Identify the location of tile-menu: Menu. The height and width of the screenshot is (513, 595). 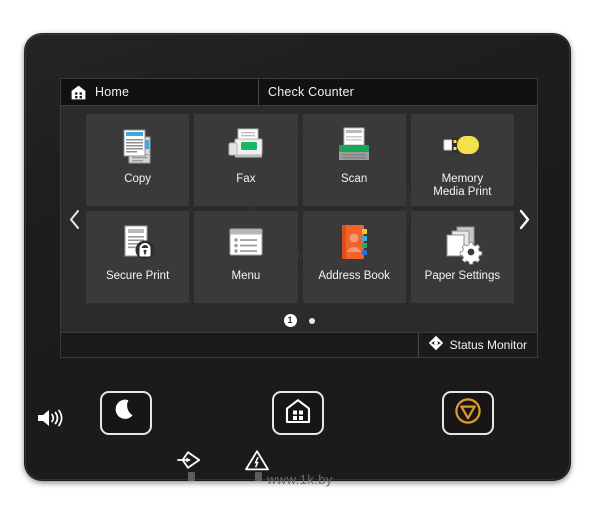
(246, 257).